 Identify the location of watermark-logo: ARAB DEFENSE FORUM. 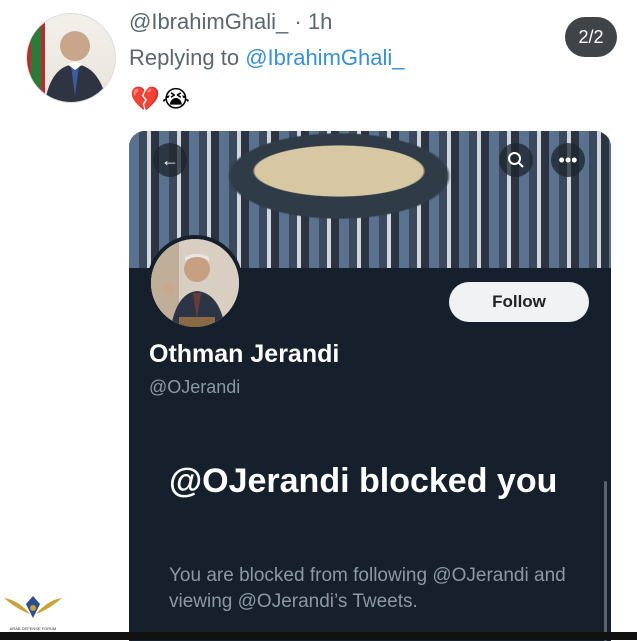
(33, 612).